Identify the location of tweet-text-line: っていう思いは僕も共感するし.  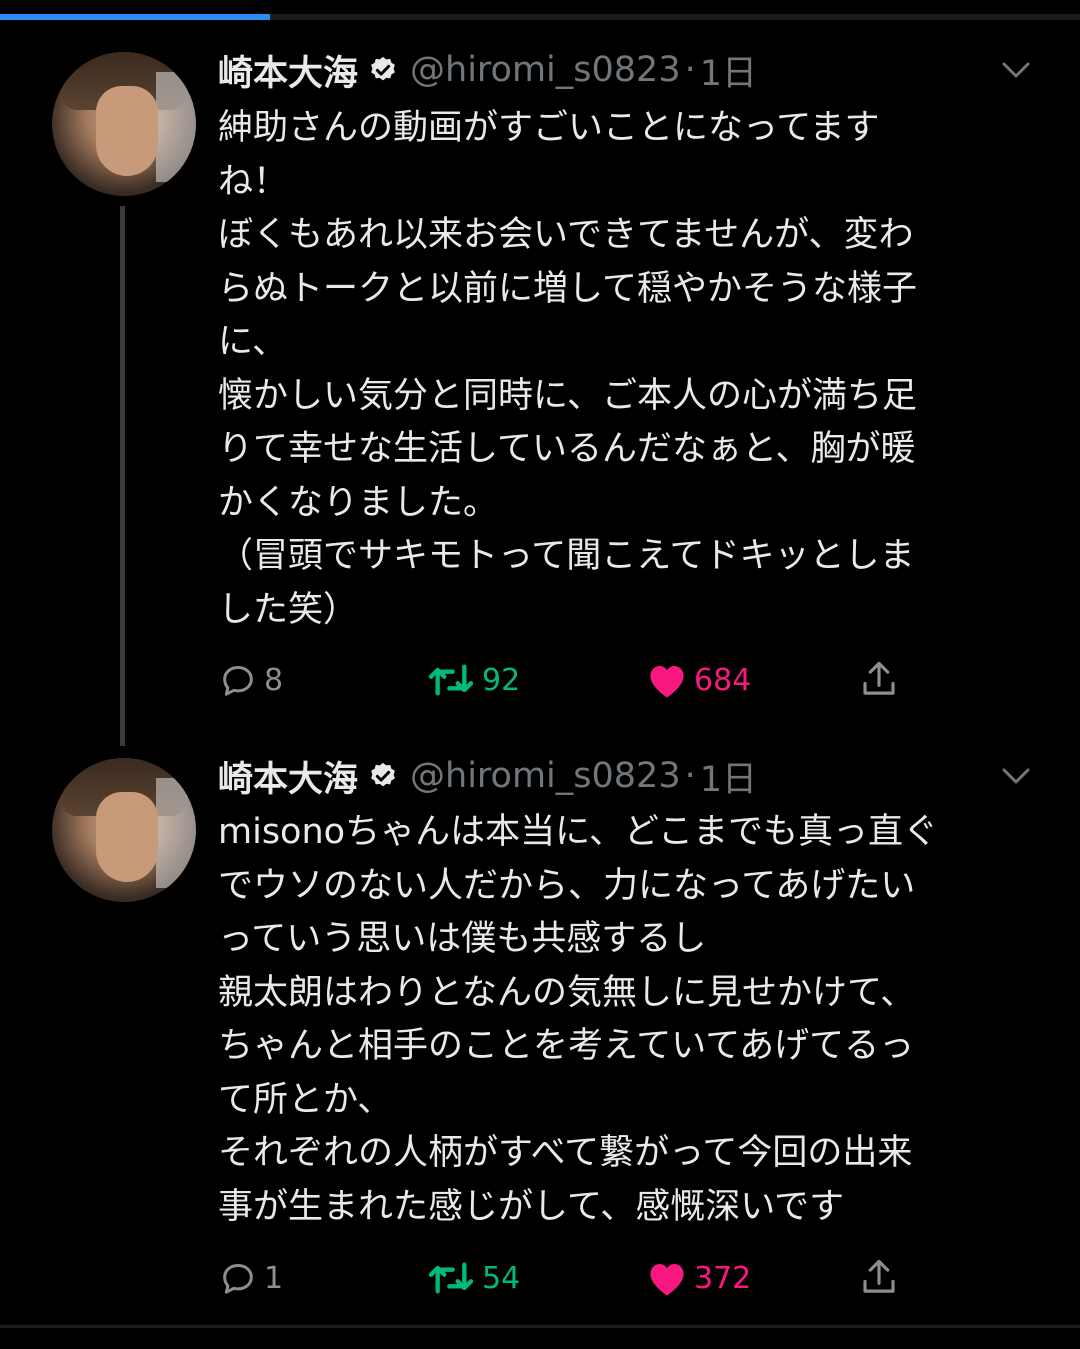
(462, 939).